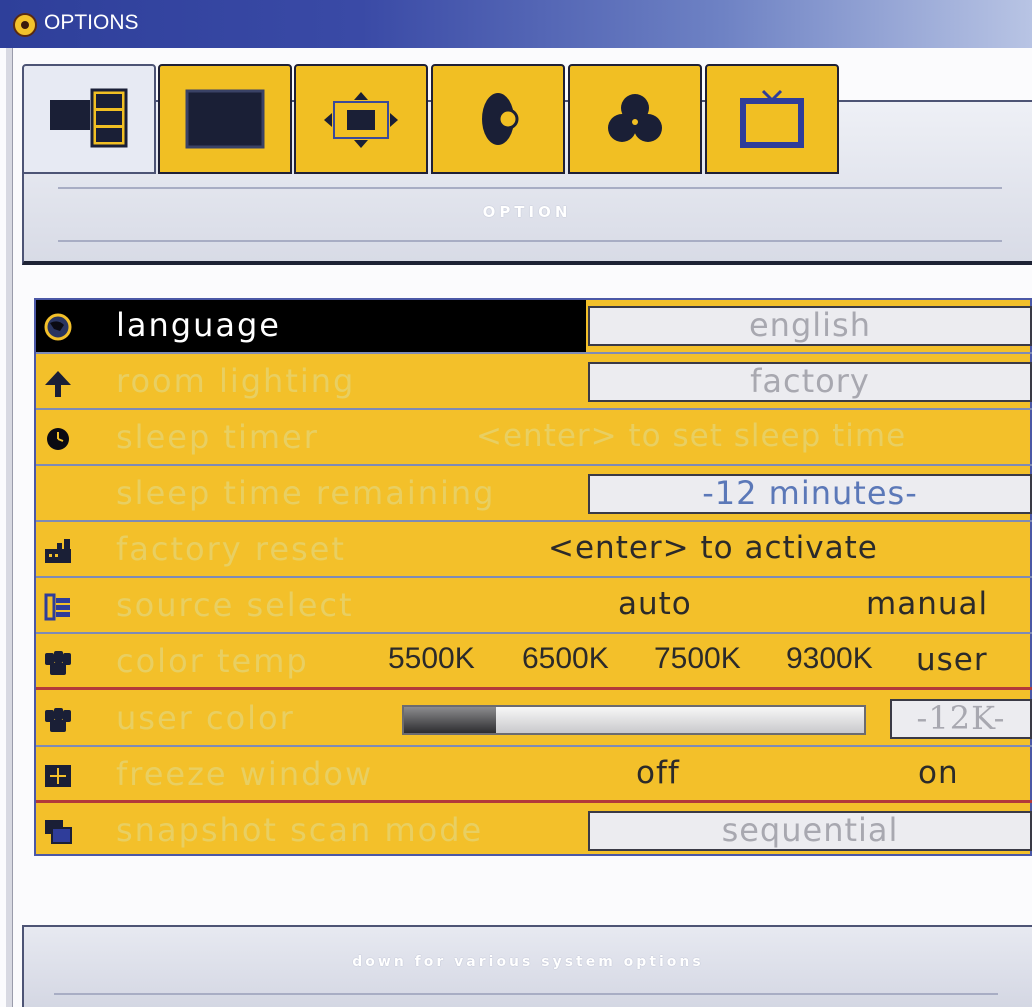  What do you see at coordinates (58, 551) in the screenshot?
I see `factory-icon` at bounding box center [58, 551].